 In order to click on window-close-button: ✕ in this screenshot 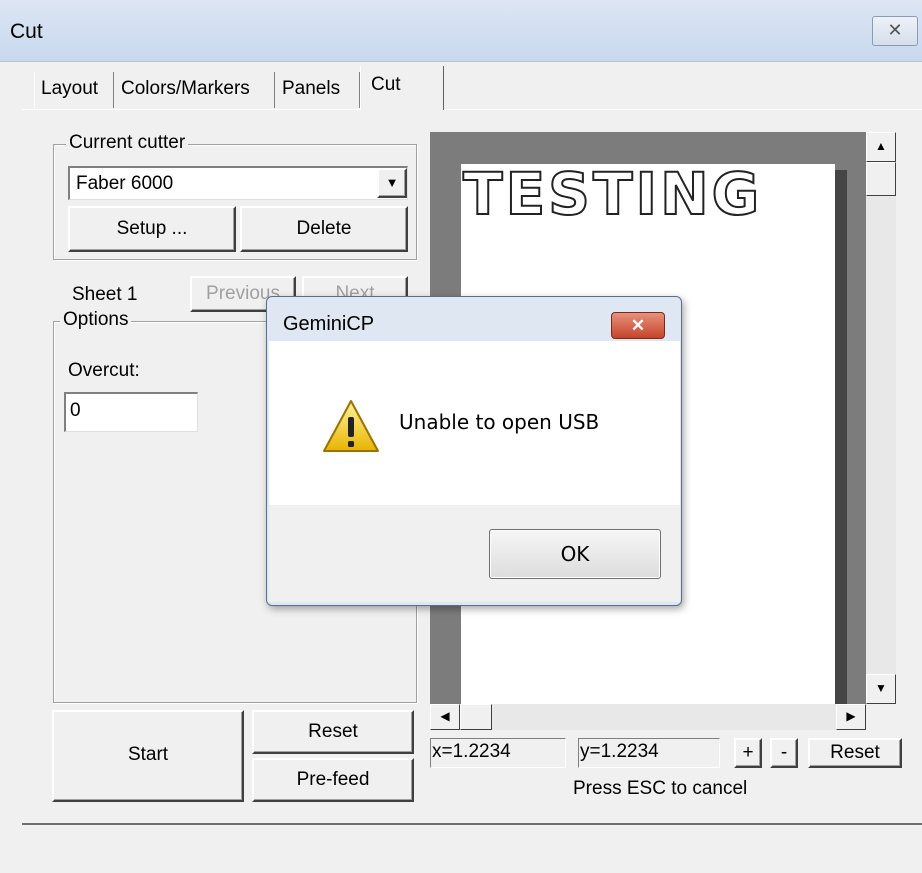, I will do `click(895, 31)`.